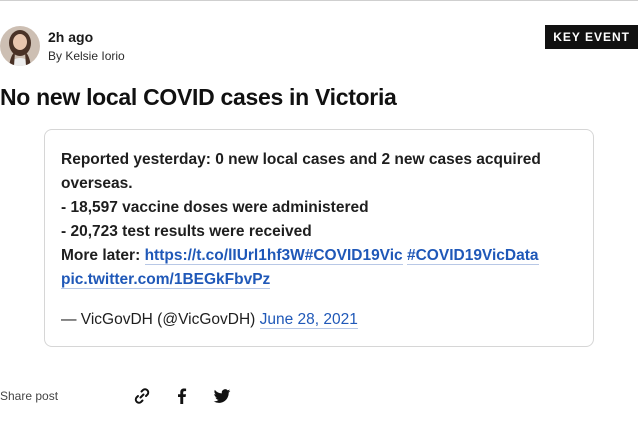  I want to click on top-divider, so click(319, 0).